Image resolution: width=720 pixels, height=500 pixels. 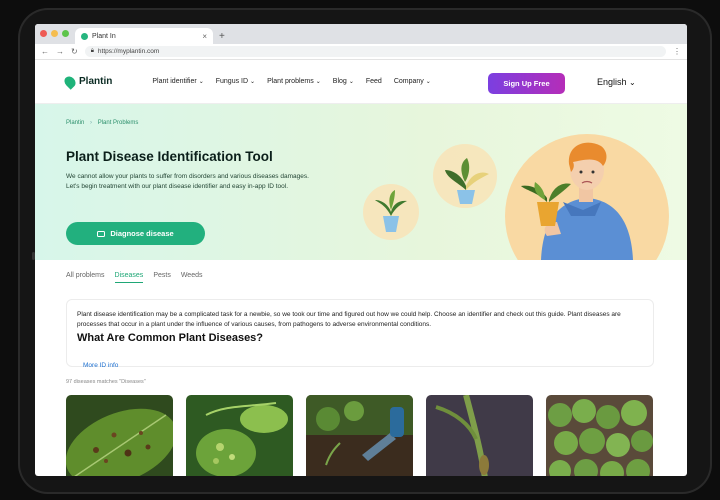 What do you see at coordinates (75, 123) in the screenshot?
I see `breadcrumb-home: Plantin` at bounding box center [75, 123].